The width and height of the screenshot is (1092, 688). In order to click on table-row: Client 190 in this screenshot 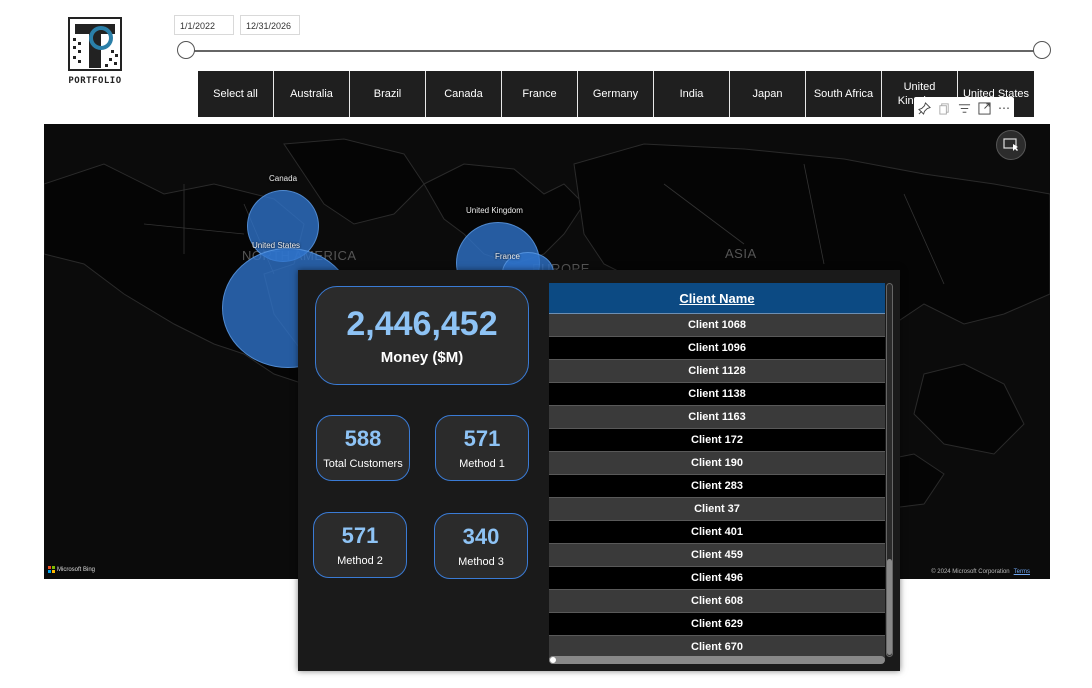, I will do `click(717, 463)`.